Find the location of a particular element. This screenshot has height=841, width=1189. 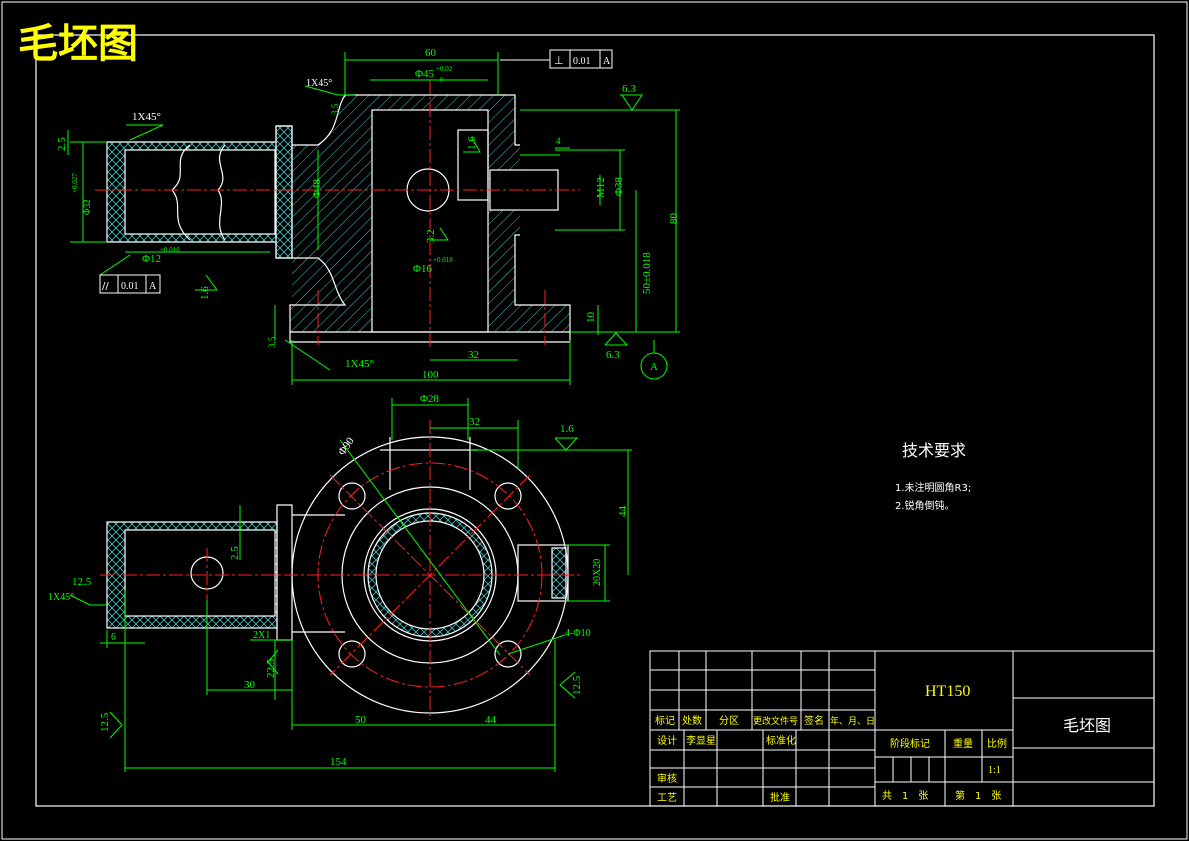

dim-44-v: 44 is located at coordinates (623, 512).